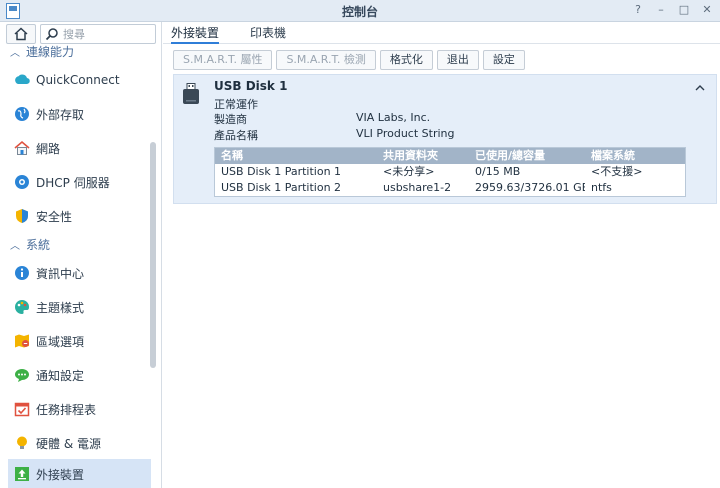 Image resolution: width=720 pixels, height=488 pixels. What do you see at coordinates (60, 114) in the screenshot?
I see `sidebar-item-label: 外部存取` at bounding box center [60, 114].